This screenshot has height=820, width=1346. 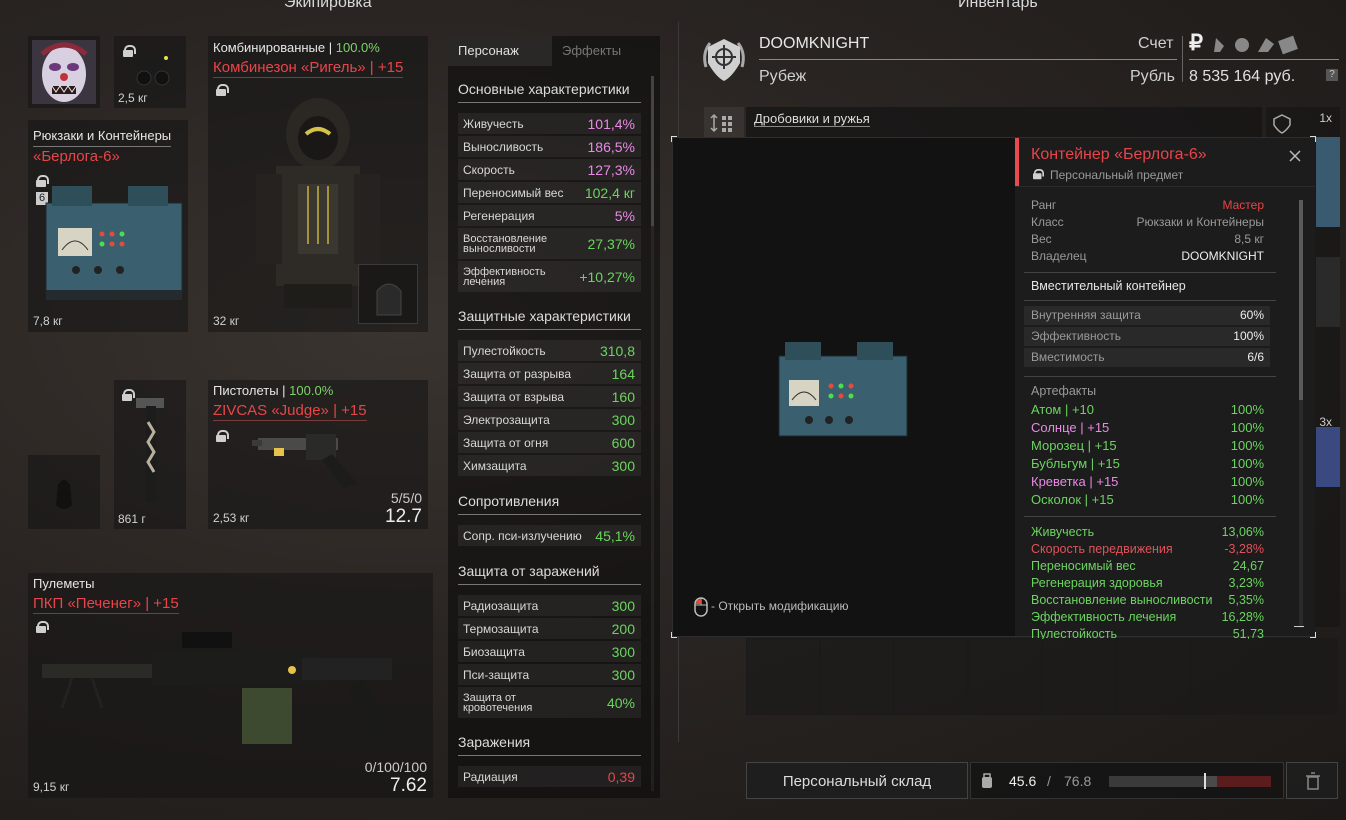 I want to click on tab-effects: Эффекты, so click(x=604, y=51).